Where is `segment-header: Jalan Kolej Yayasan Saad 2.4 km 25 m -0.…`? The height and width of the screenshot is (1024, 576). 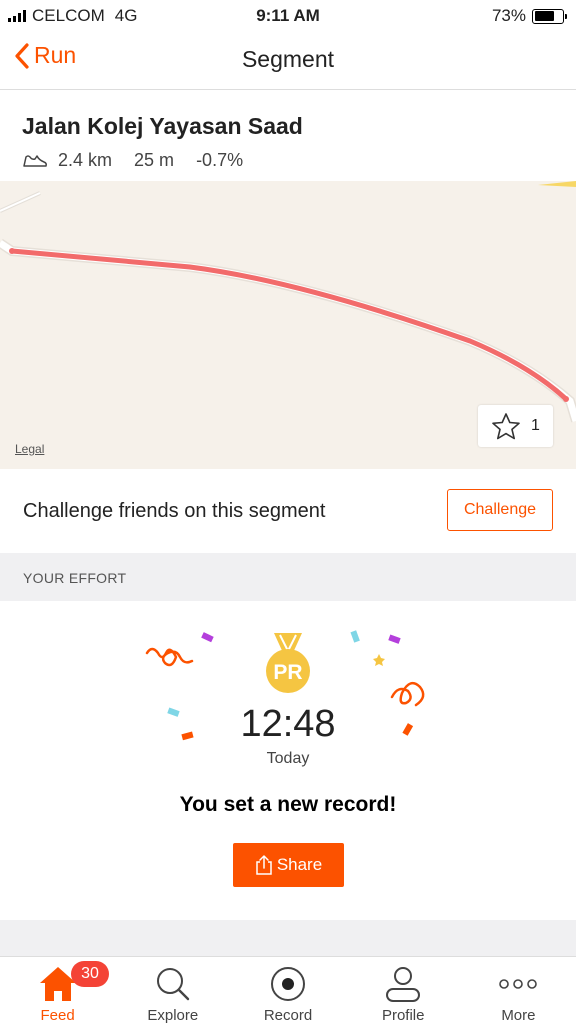 segment-header: Jalan Kolej Yayasan Saad 2.4 km 25 m -0.… is located at coordinates (288, 136).